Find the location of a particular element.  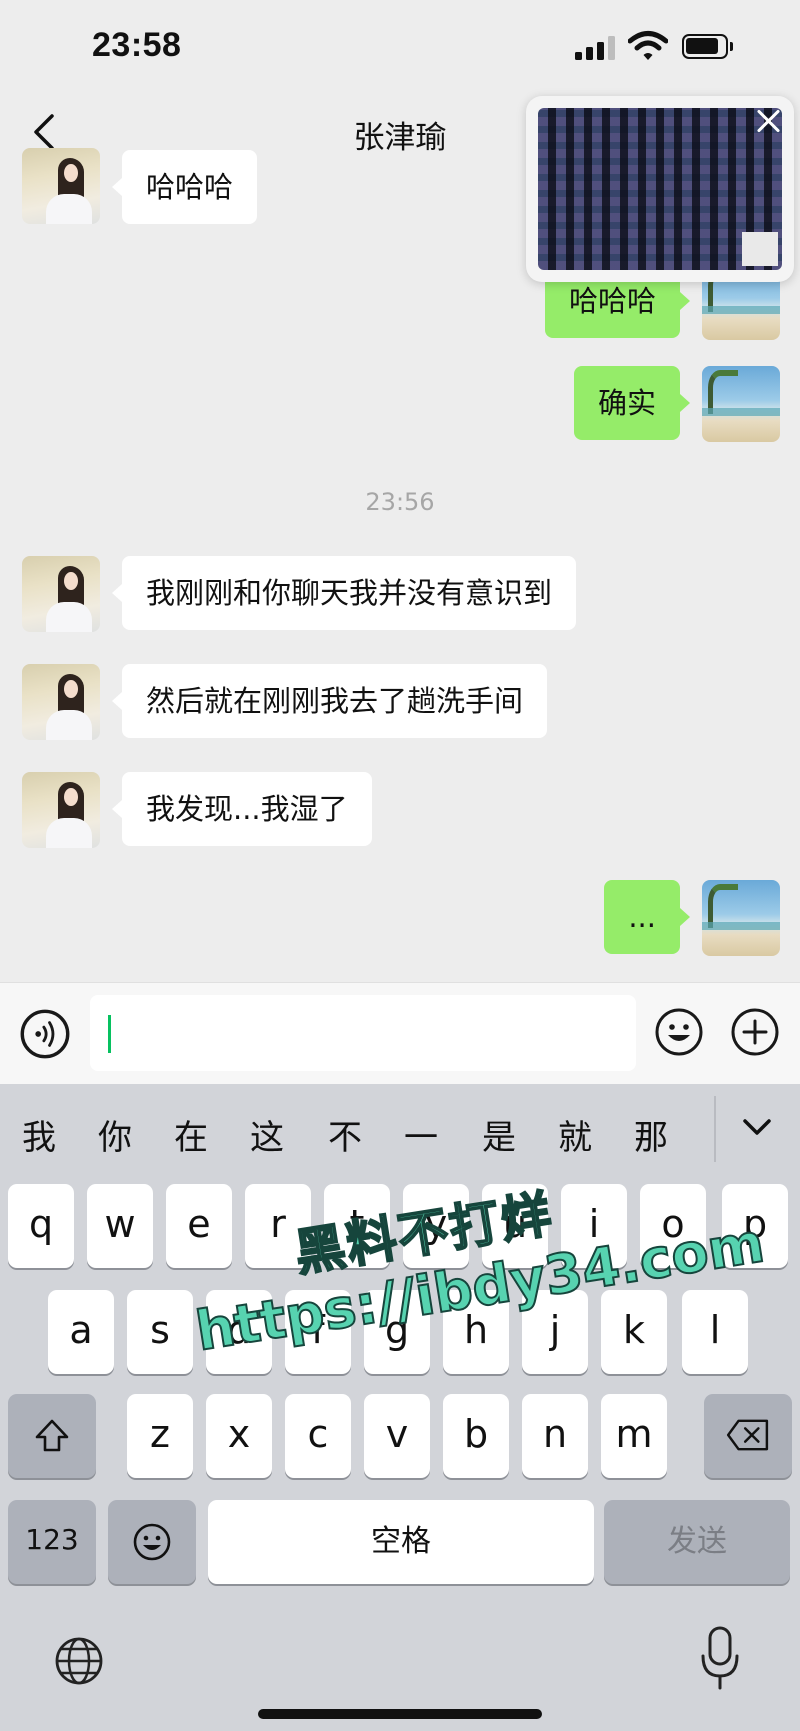

key-h: h is located at coordinates (476, 1332).